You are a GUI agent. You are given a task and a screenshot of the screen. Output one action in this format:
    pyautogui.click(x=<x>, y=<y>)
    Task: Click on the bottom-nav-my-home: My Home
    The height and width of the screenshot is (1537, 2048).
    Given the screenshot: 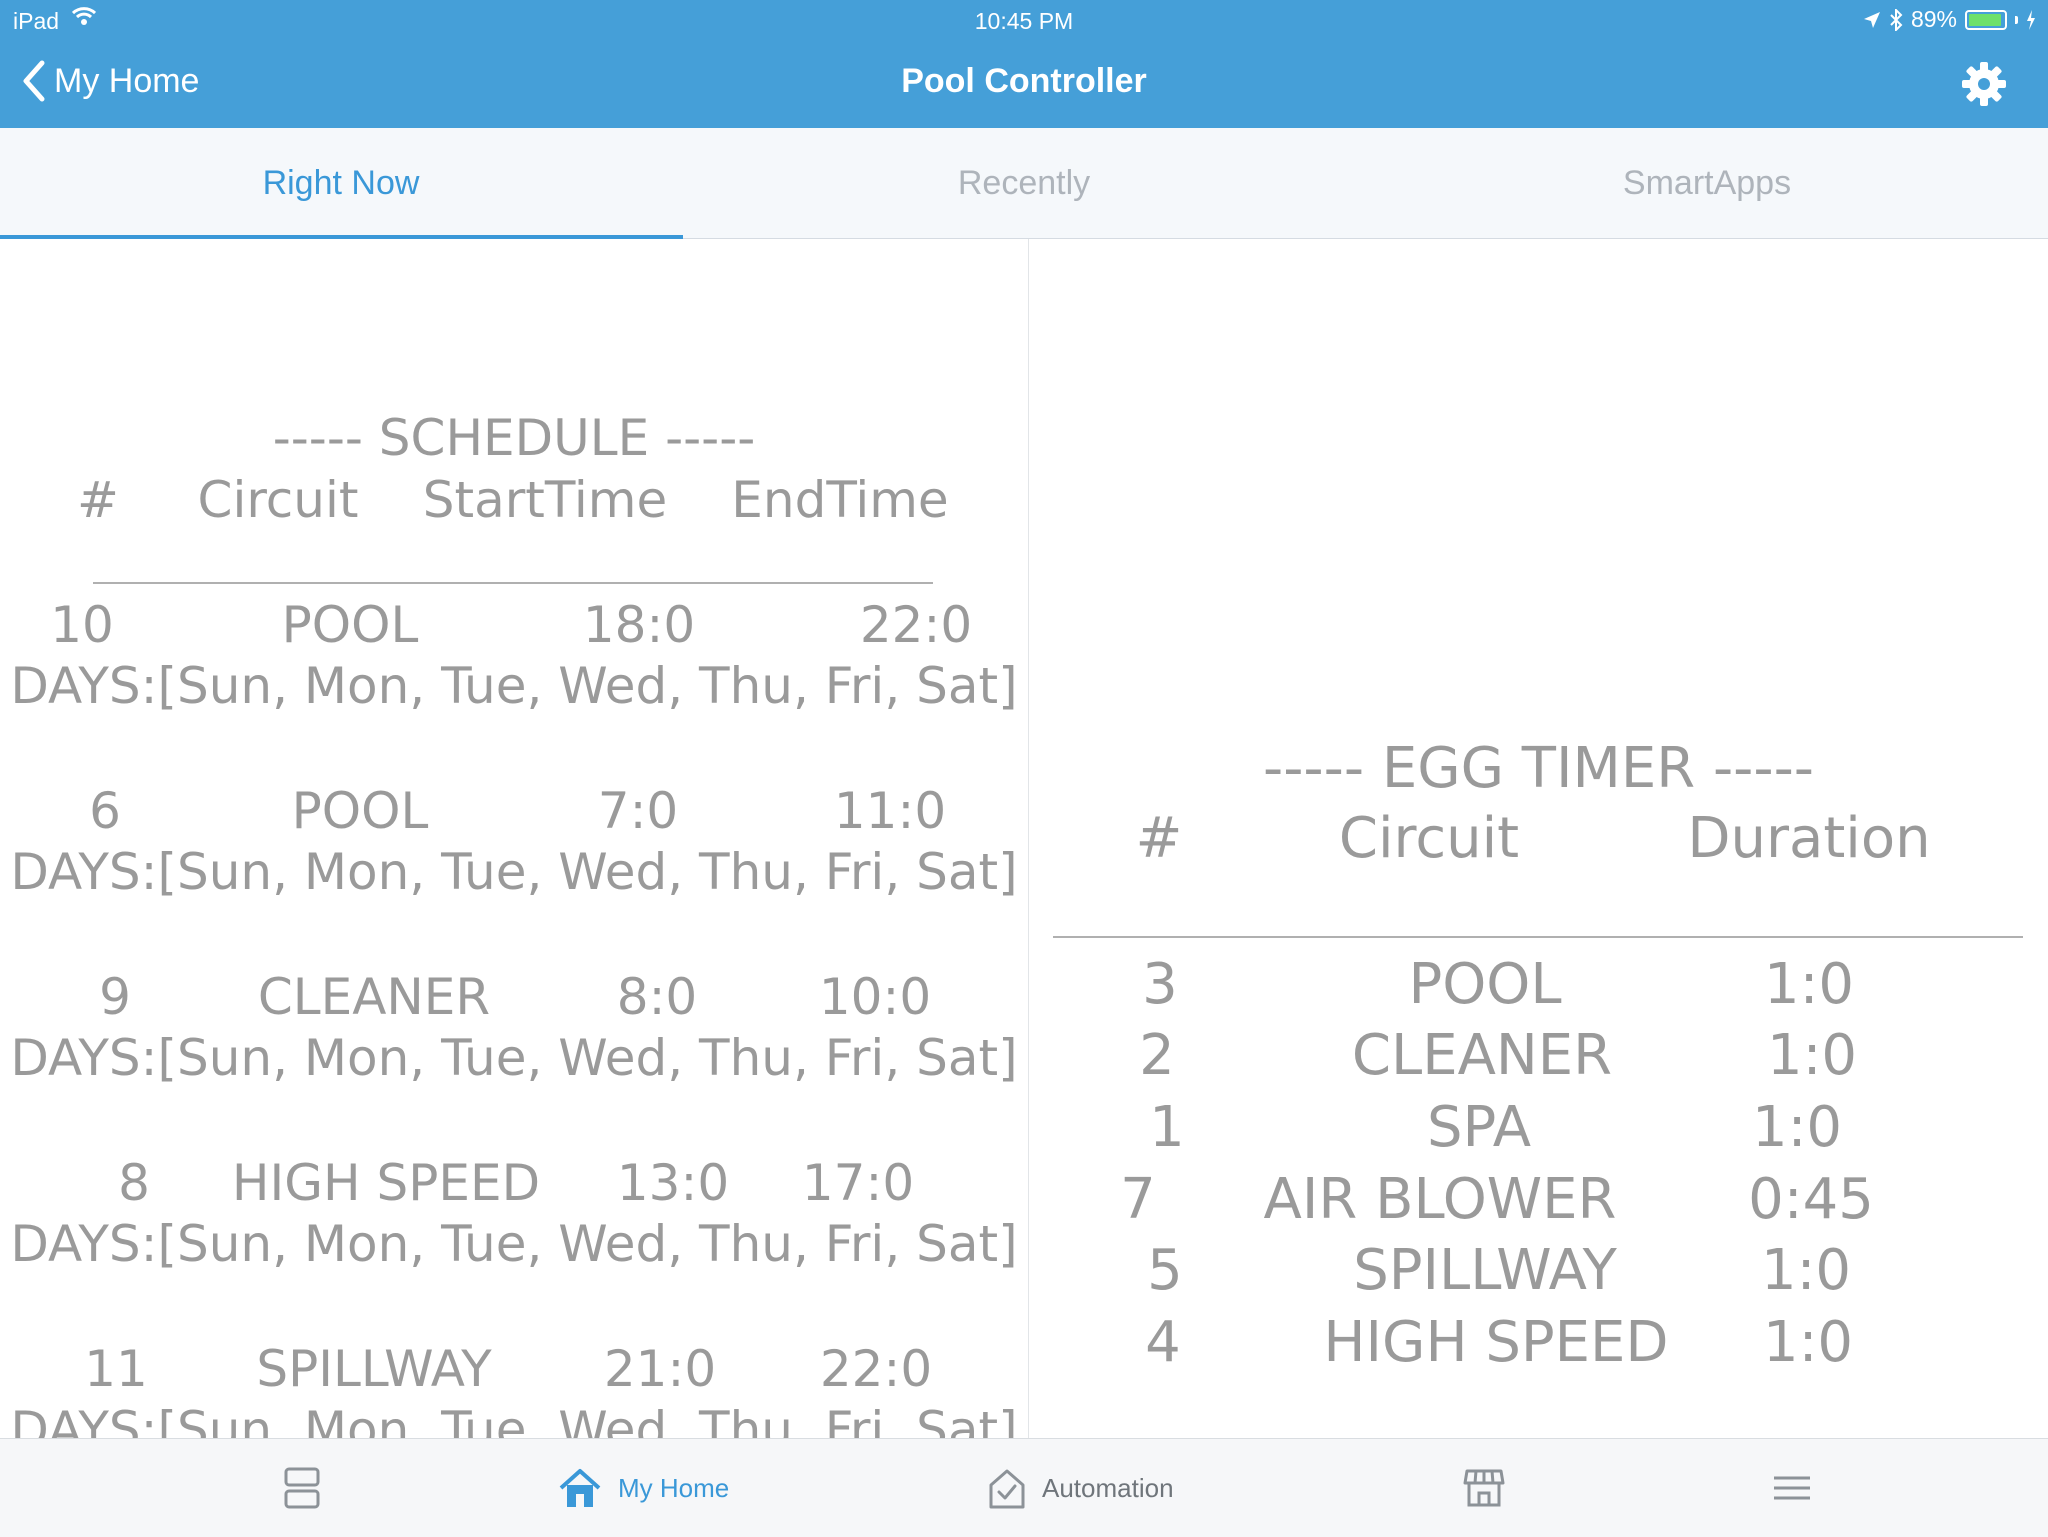 What is the action you would take?
    pyautogui.click(x=643, y=1488)
    